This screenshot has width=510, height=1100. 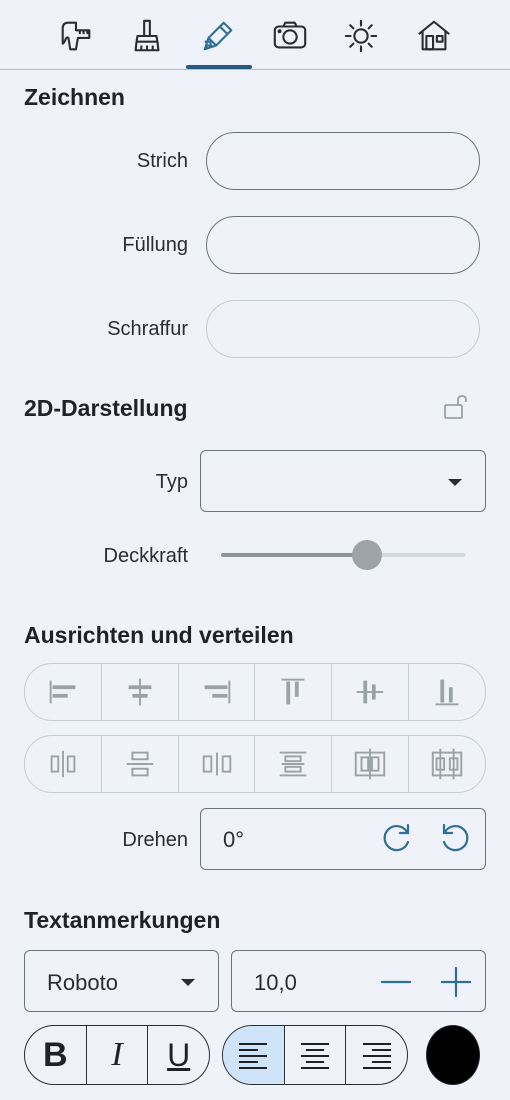 I want to click on stroke-color-field, so click(x=343, y=161).